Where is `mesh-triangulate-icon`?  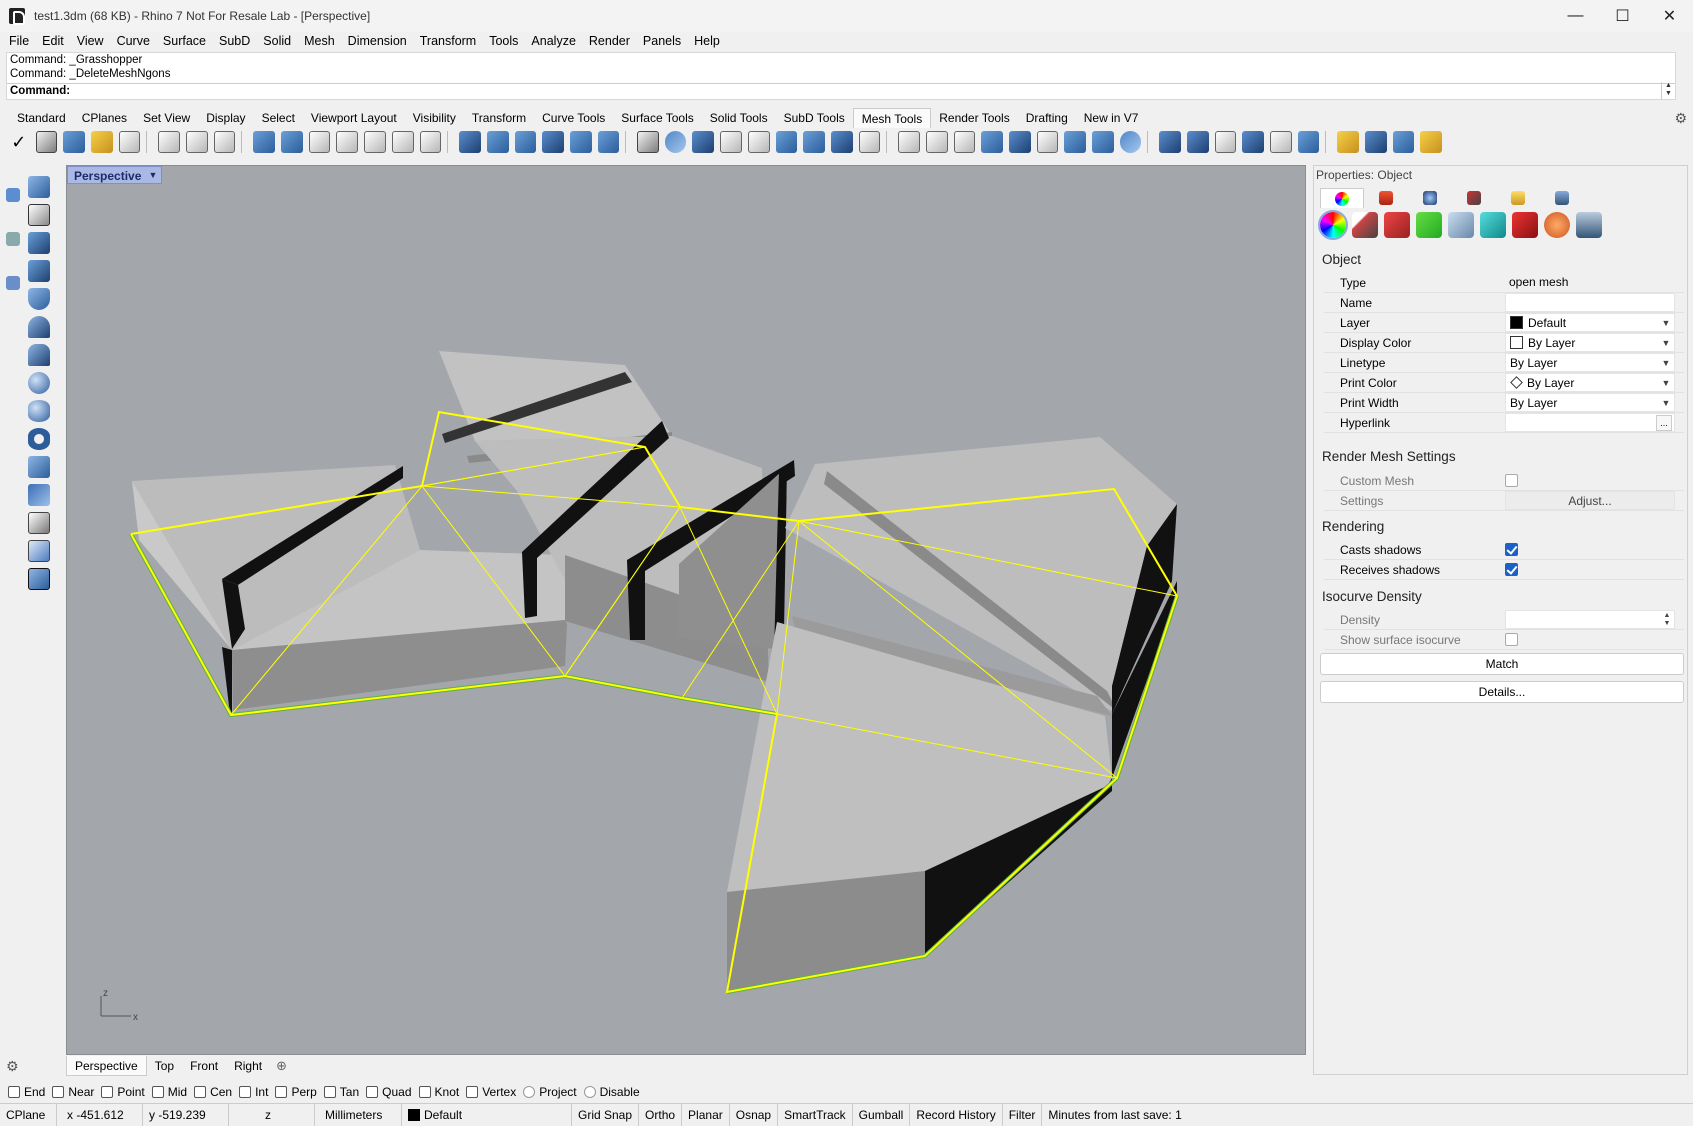
mesh-triangulate-icon is located at coordinates (814, 142).